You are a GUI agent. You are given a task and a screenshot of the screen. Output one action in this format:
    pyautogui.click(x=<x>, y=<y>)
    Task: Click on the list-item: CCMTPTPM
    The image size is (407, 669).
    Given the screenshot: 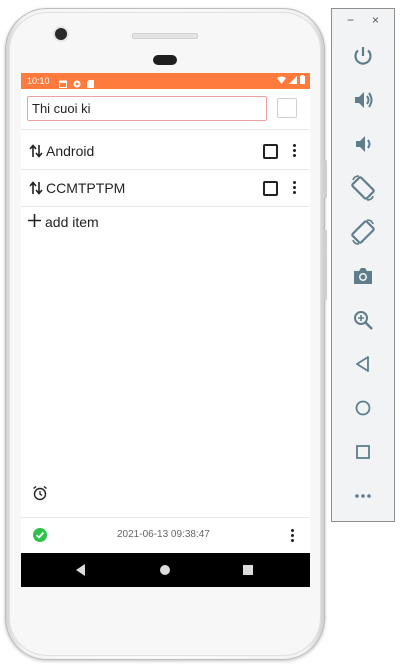 What is the action you would take?
    pyautogui.click(x=165, y=188)
    